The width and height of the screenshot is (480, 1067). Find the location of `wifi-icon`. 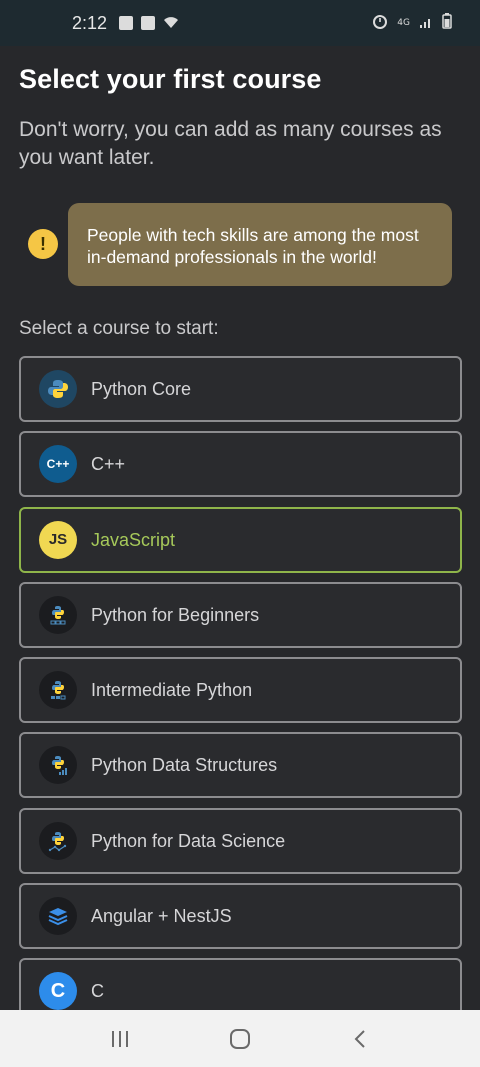

wifi-icon is located at coordinates (171, 23).